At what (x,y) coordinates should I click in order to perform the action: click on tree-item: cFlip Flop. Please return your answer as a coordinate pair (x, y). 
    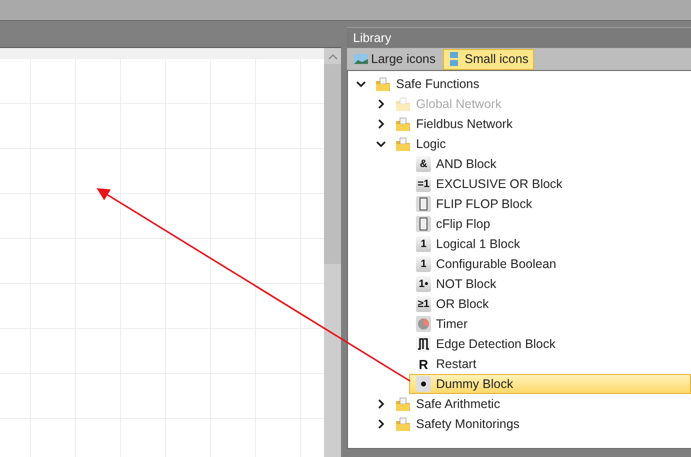
    Looking at the image, I should click on (550, 224).